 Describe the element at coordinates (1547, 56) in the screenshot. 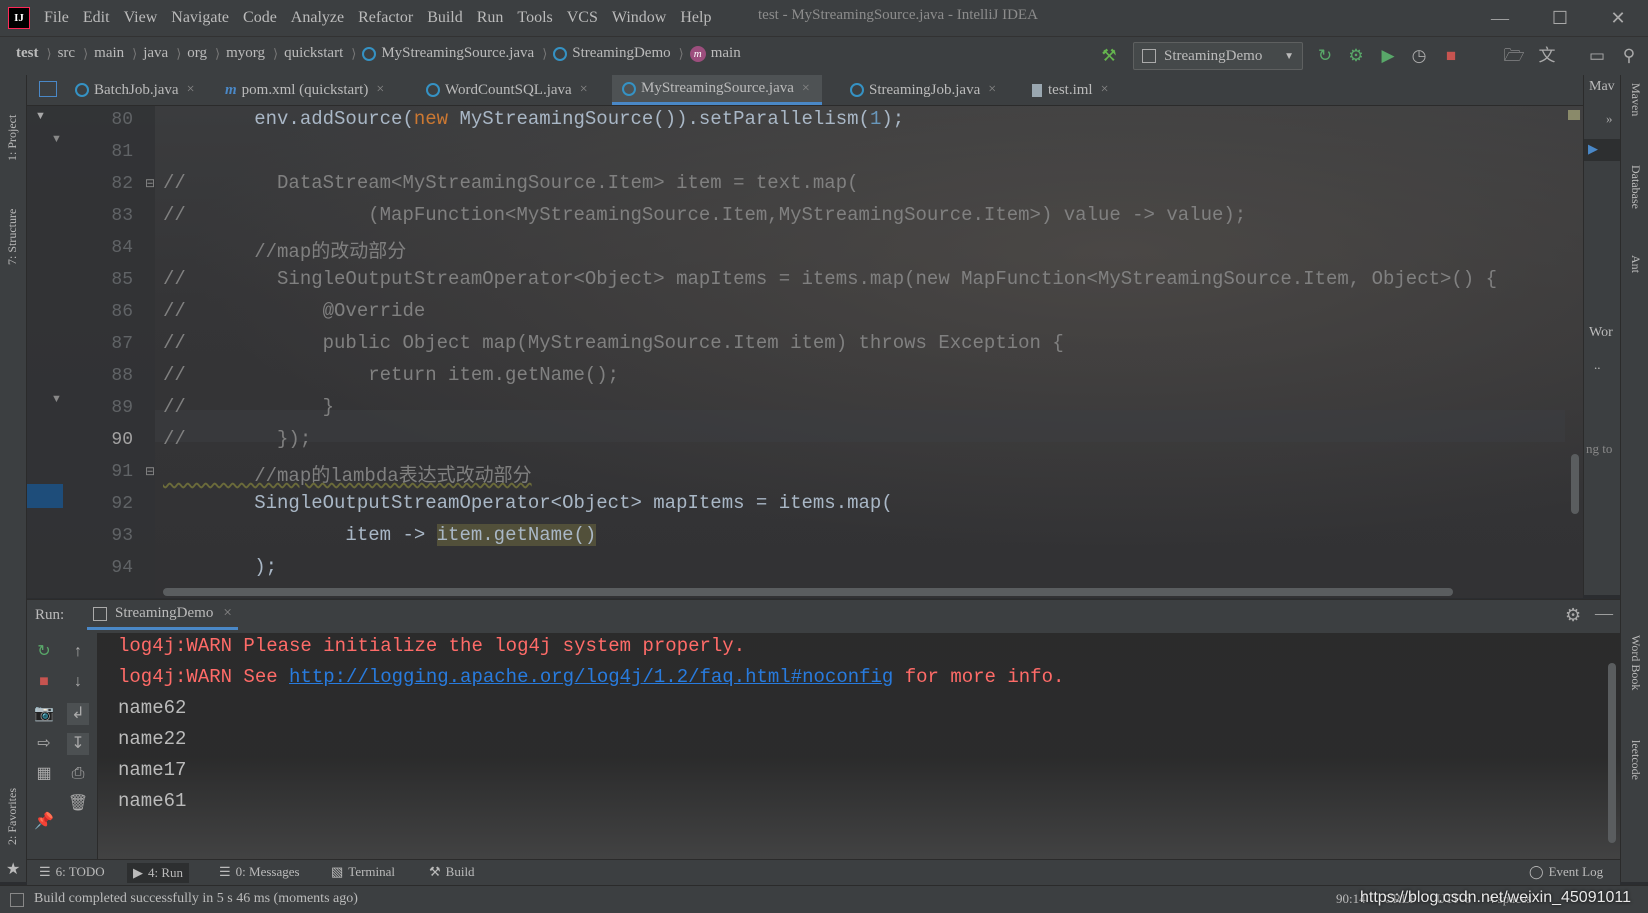

I see `translate-icon: 文` at that location.